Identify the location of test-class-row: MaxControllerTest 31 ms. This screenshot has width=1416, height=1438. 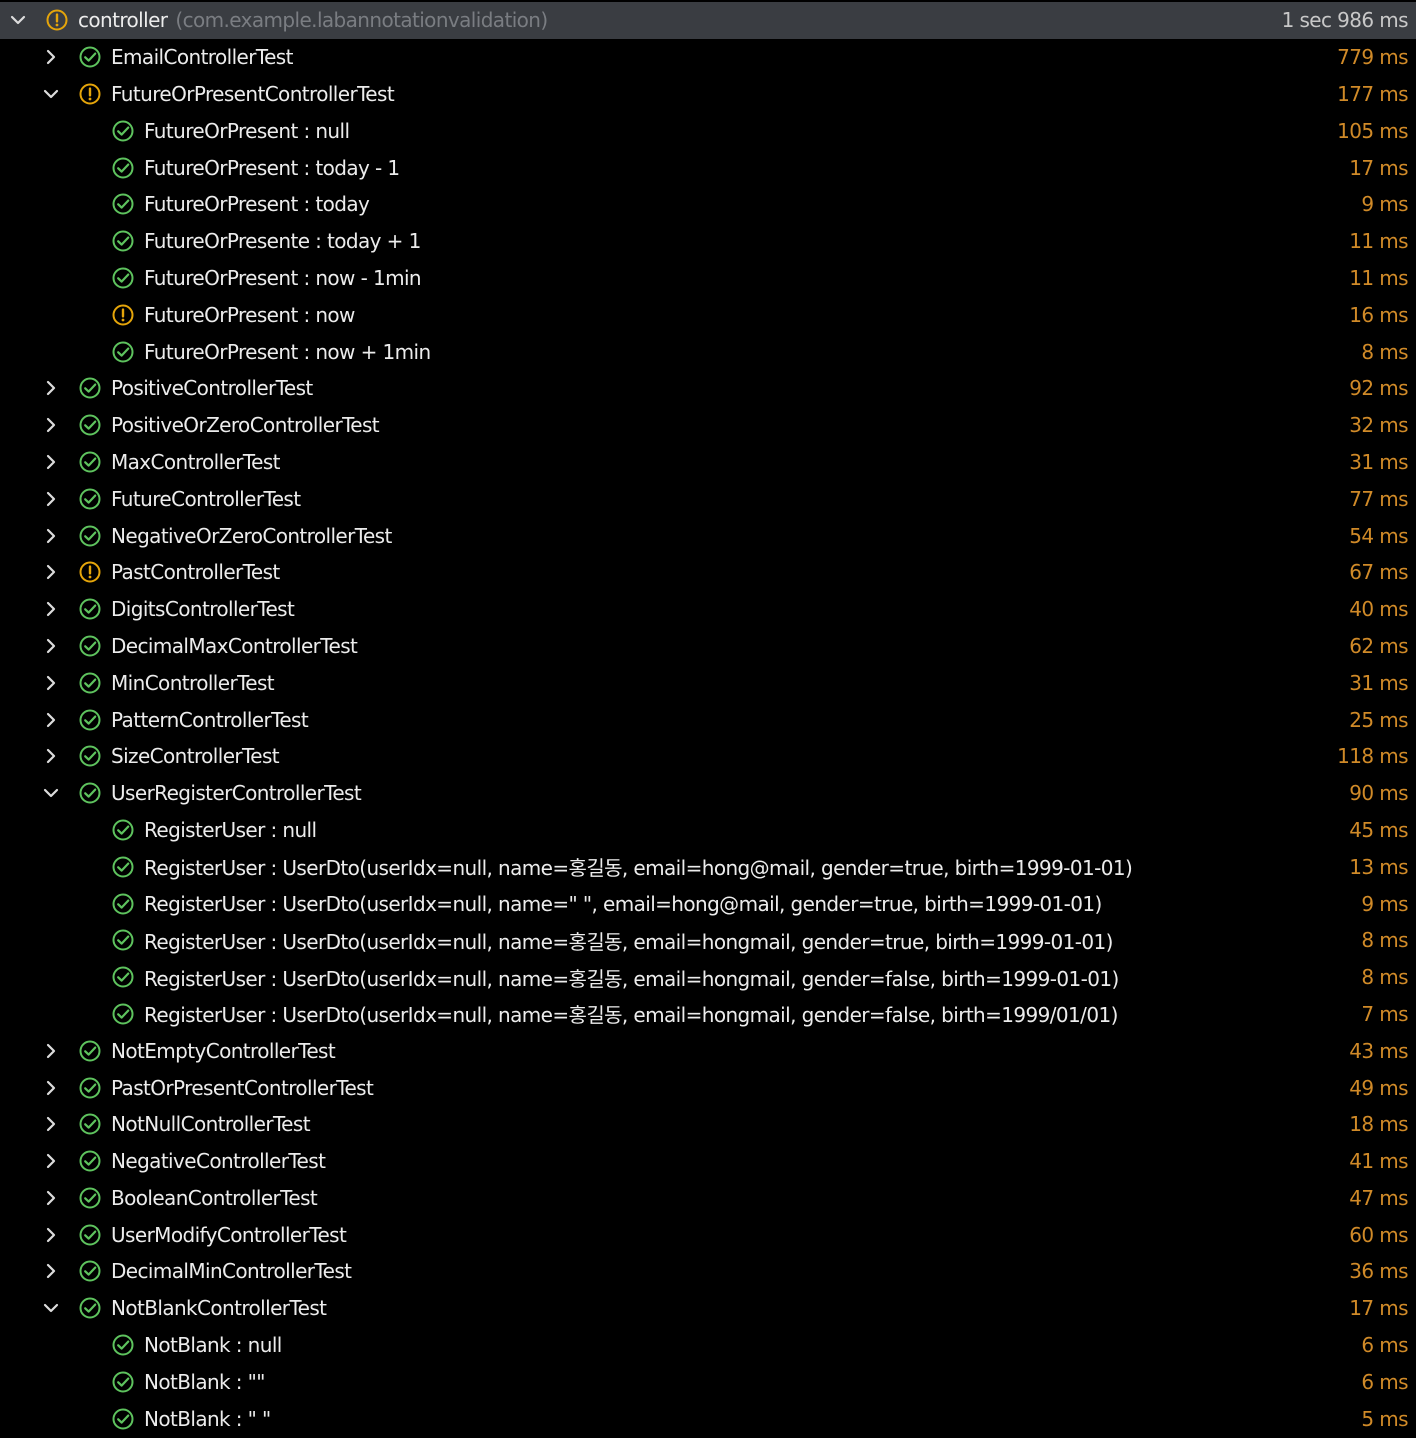
(708, 462).